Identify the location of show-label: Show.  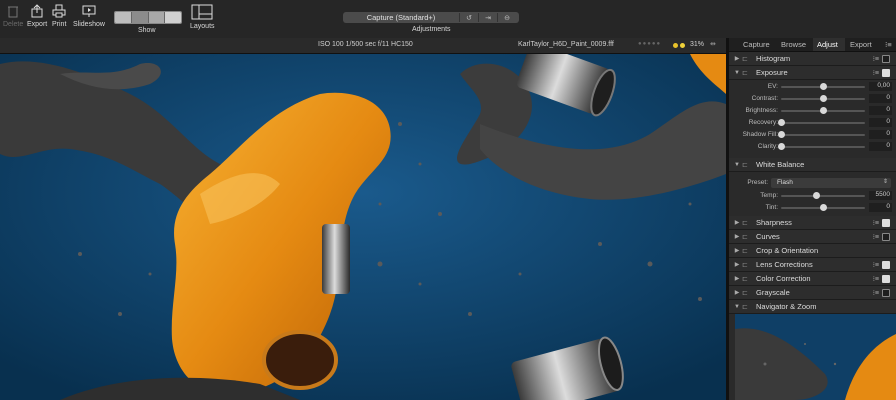
(147, 30).